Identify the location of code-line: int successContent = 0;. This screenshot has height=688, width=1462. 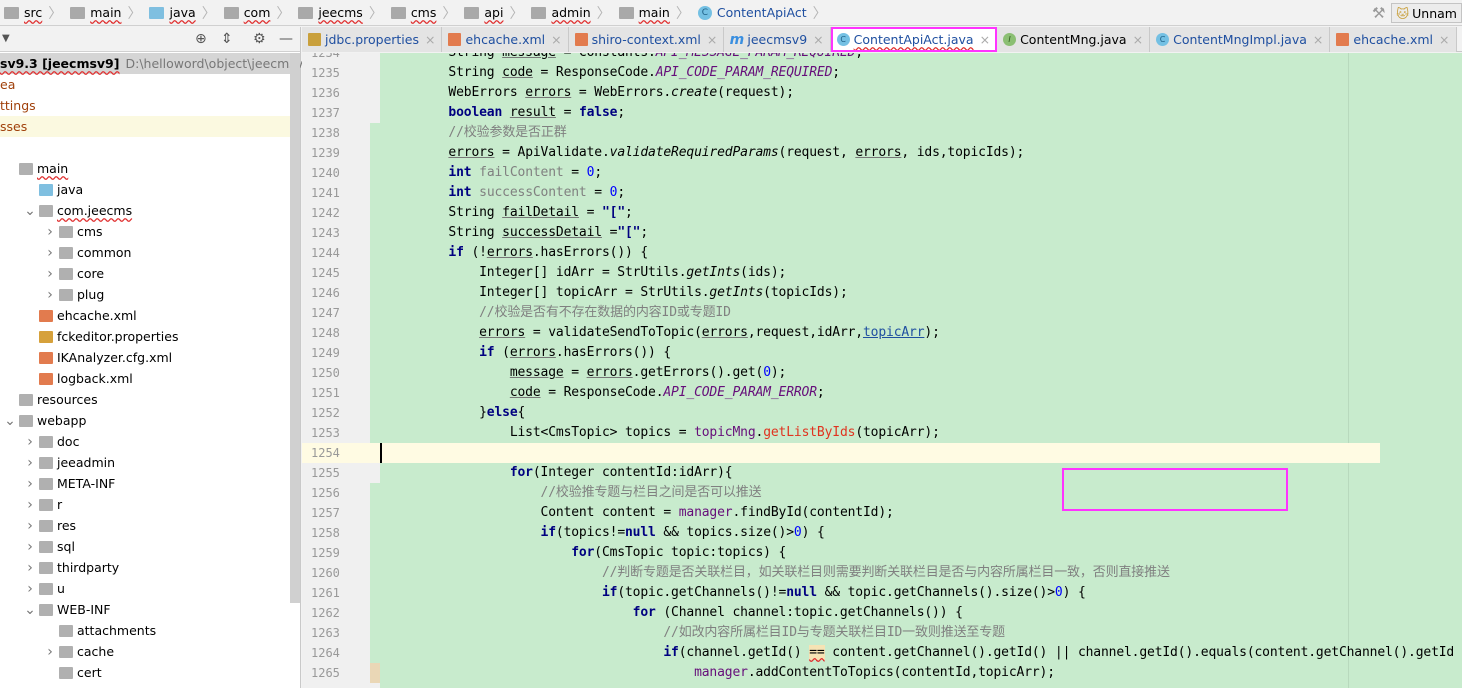
(924, 193).